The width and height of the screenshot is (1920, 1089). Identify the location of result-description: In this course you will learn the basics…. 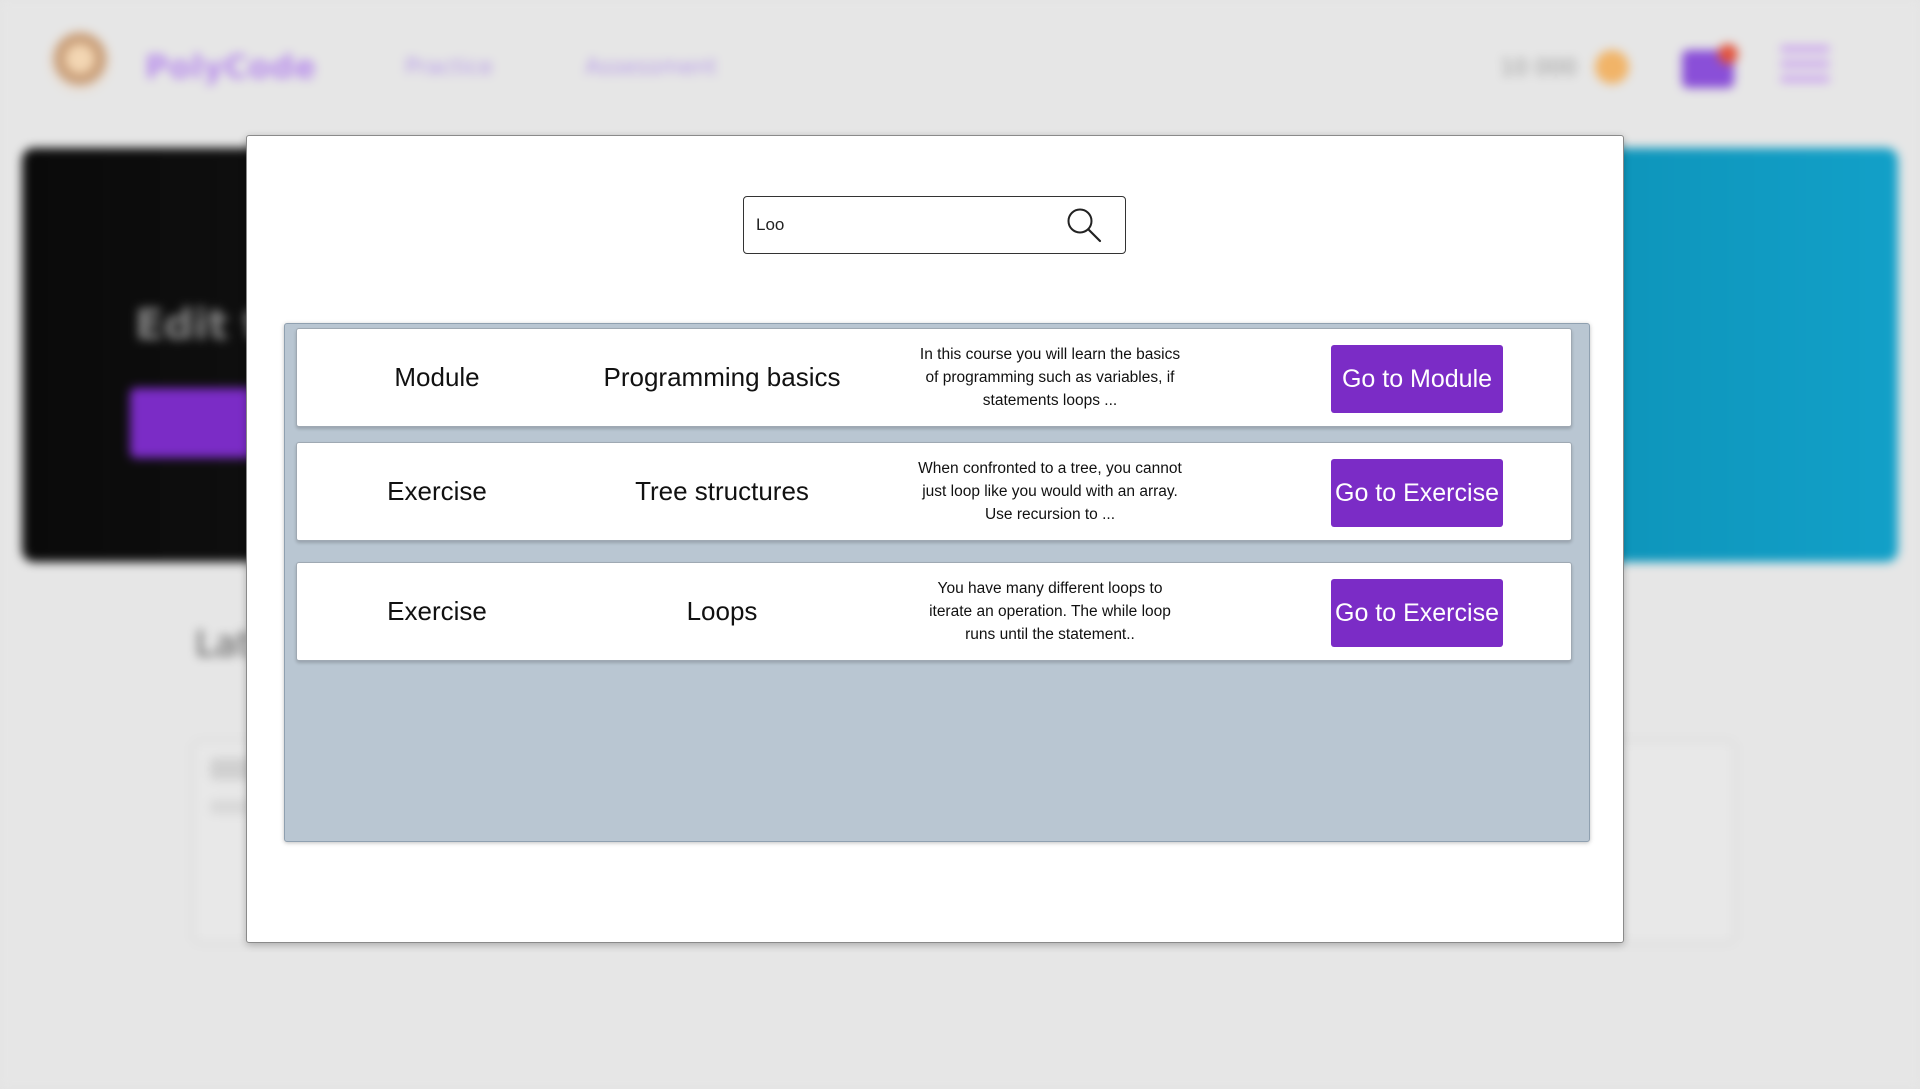
(1050, 377).